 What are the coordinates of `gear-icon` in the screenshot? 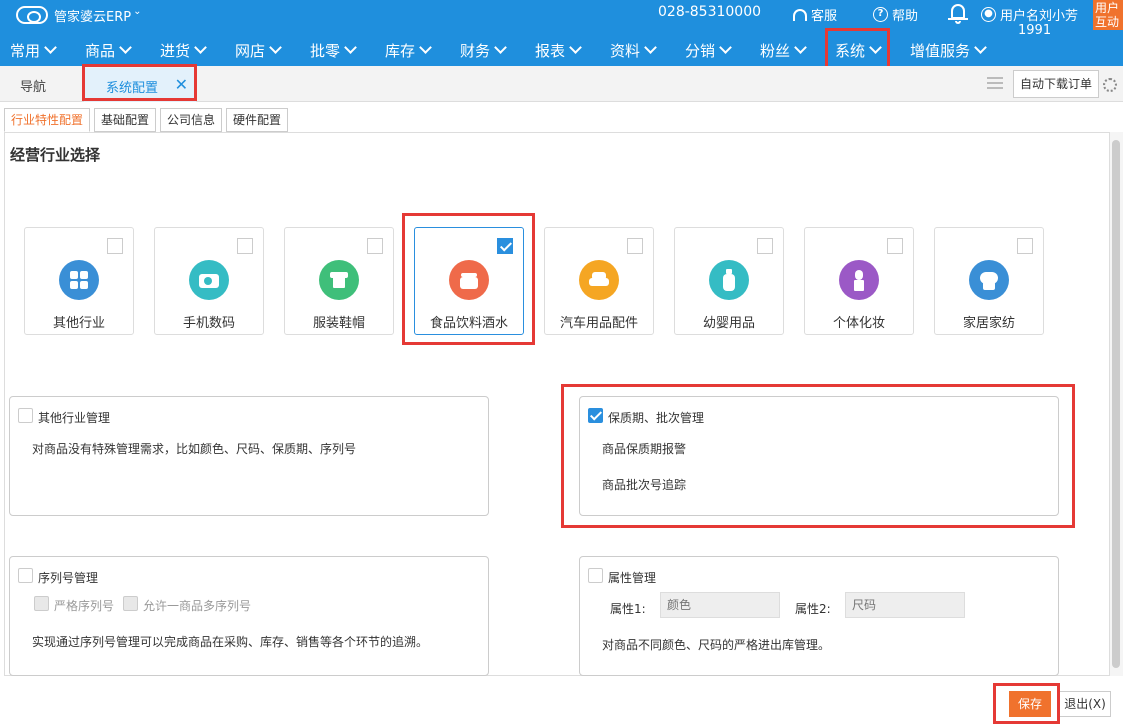 It's located at (1110, 85).